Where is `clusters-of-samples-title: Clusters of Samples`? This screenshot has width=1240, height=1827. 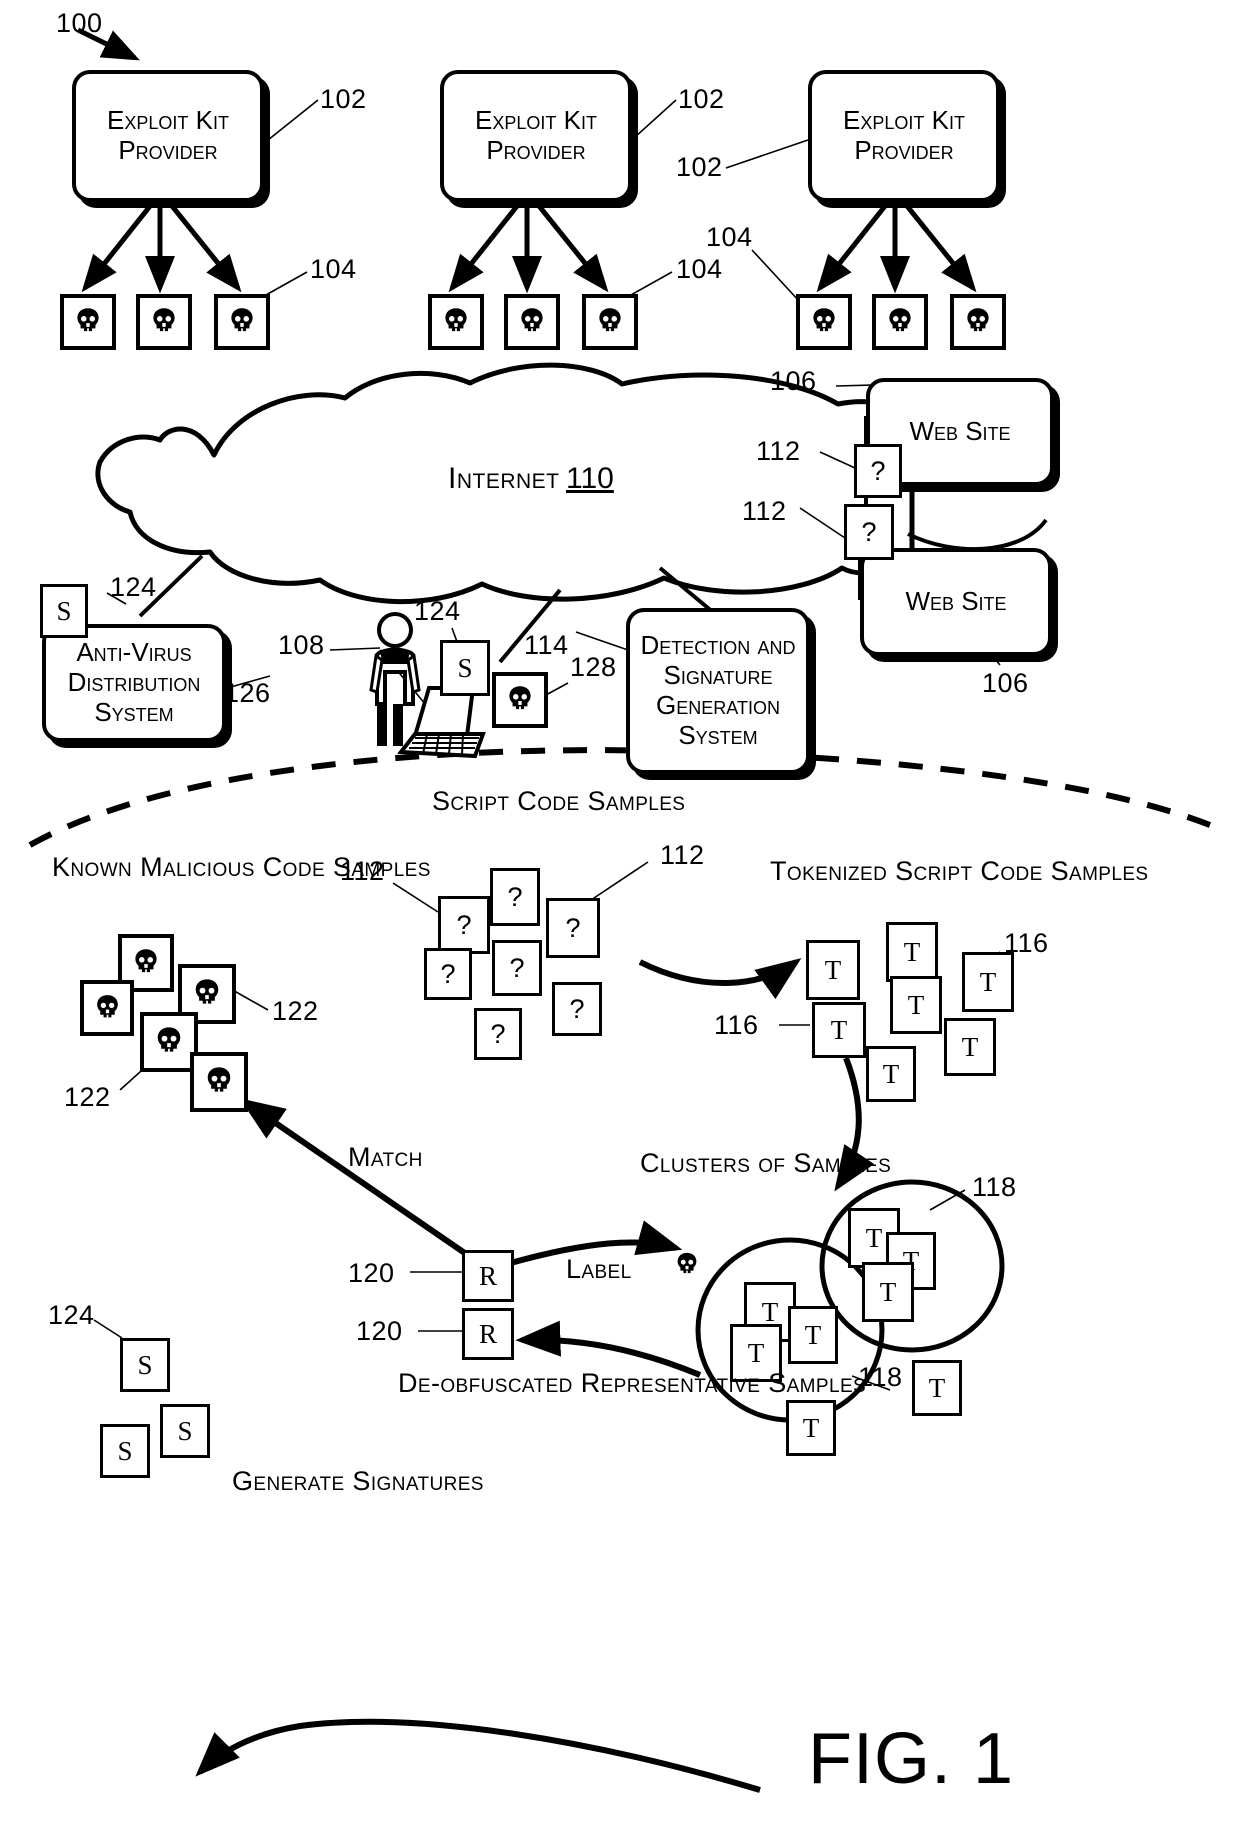 clusters-of-samples-title: Clusters of Samples is located at coordinates (766, 1163).